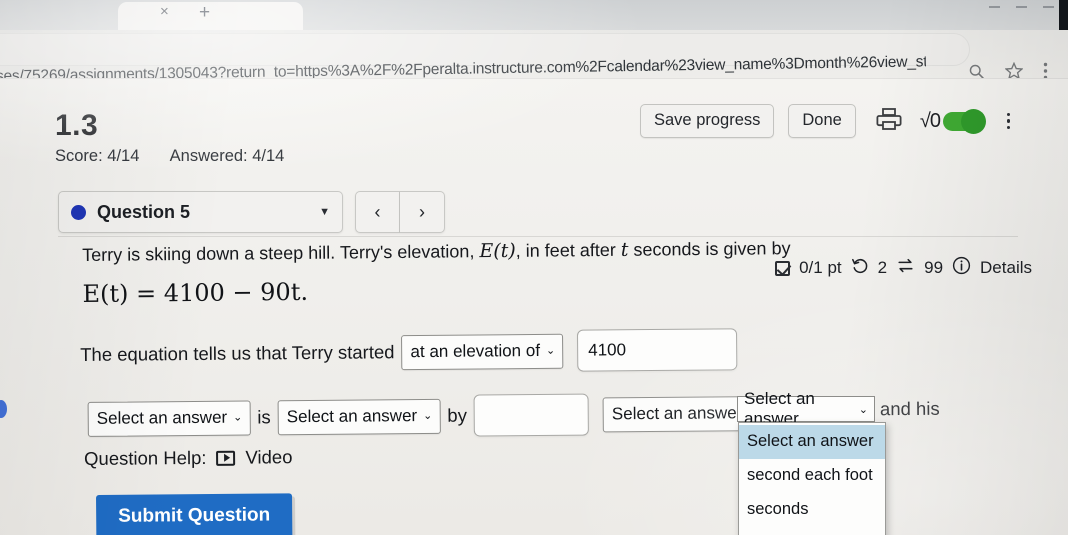 The height and width of the screenshot is (535, 1068). What do you see at coordinates (226, 458) in the screenshot?
I see `play-video-icon` at bounding box center [226, 458].